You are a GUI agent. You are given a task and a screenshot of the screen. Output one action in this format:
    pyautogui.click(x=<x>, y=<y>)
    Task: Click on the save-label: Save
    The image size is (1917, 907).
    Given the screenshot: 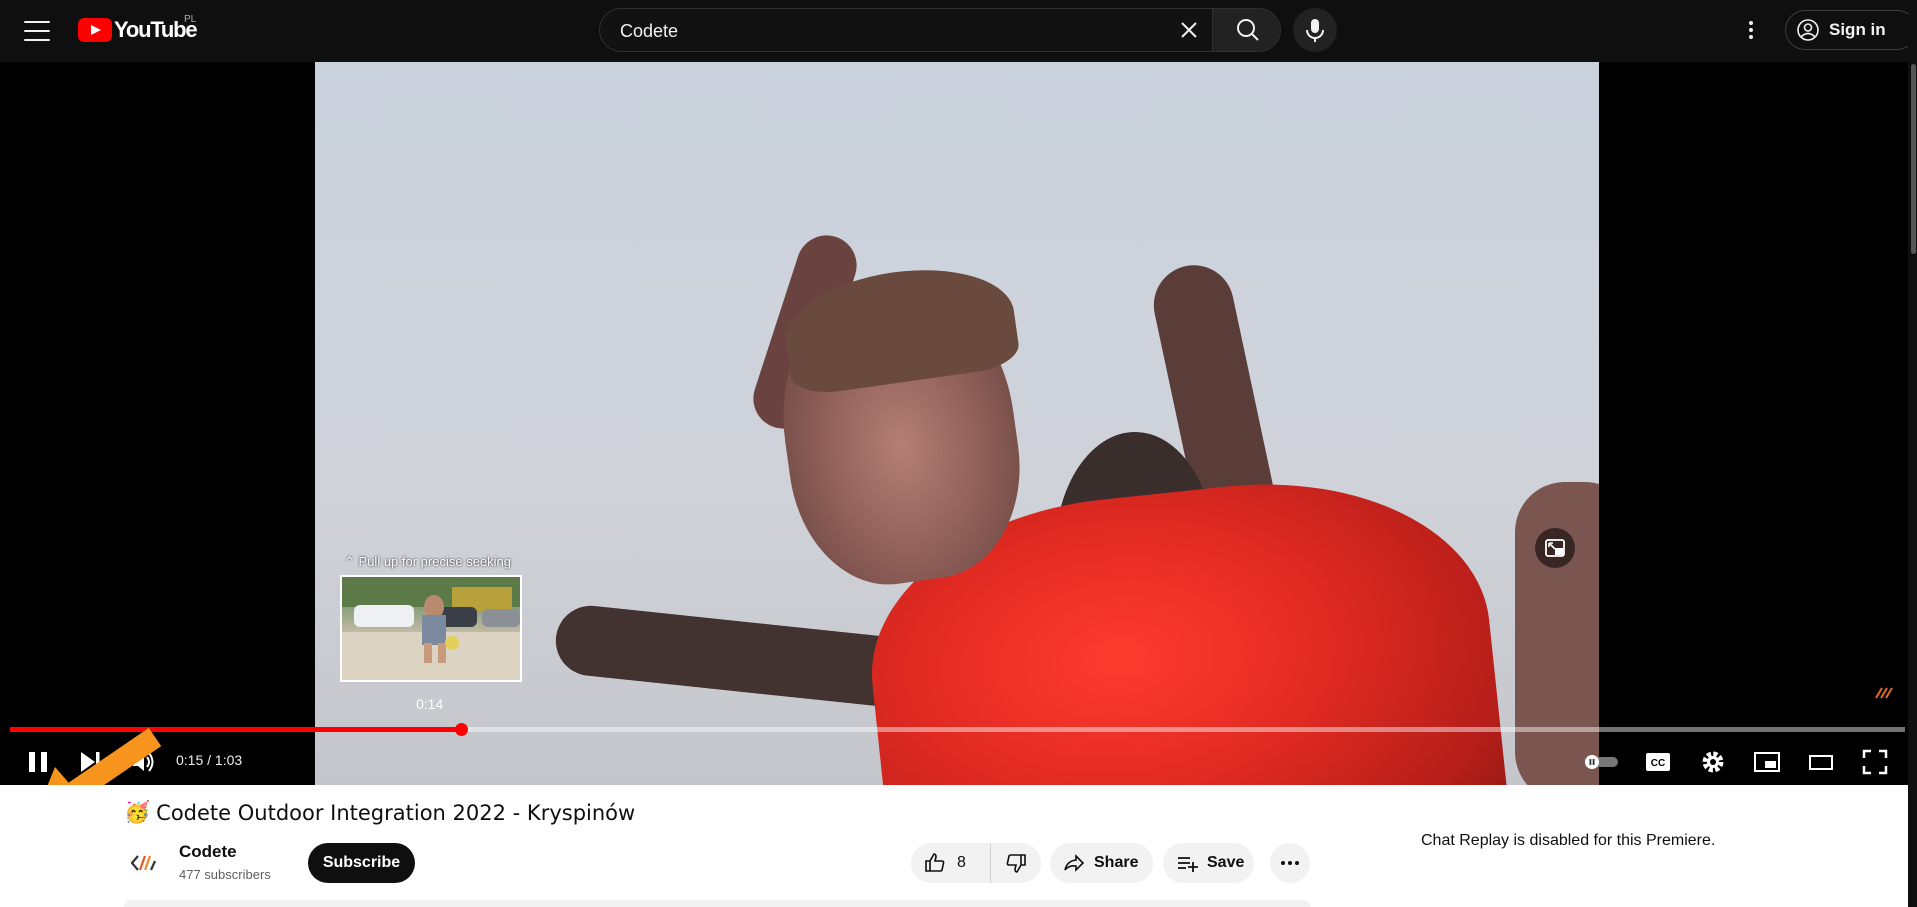 What is the action you would take?
    pyautogui.click(x=1226, y=862)
    